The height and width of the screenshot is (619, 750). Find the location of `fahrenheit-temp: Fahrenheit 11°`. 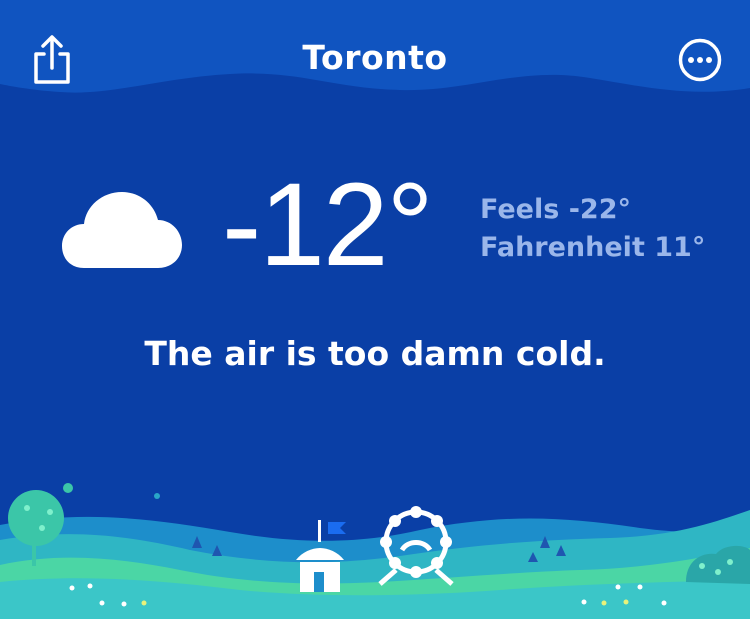

fahrenheit-temp: Fahrenheit 11° is located at coordinates (593, 247).